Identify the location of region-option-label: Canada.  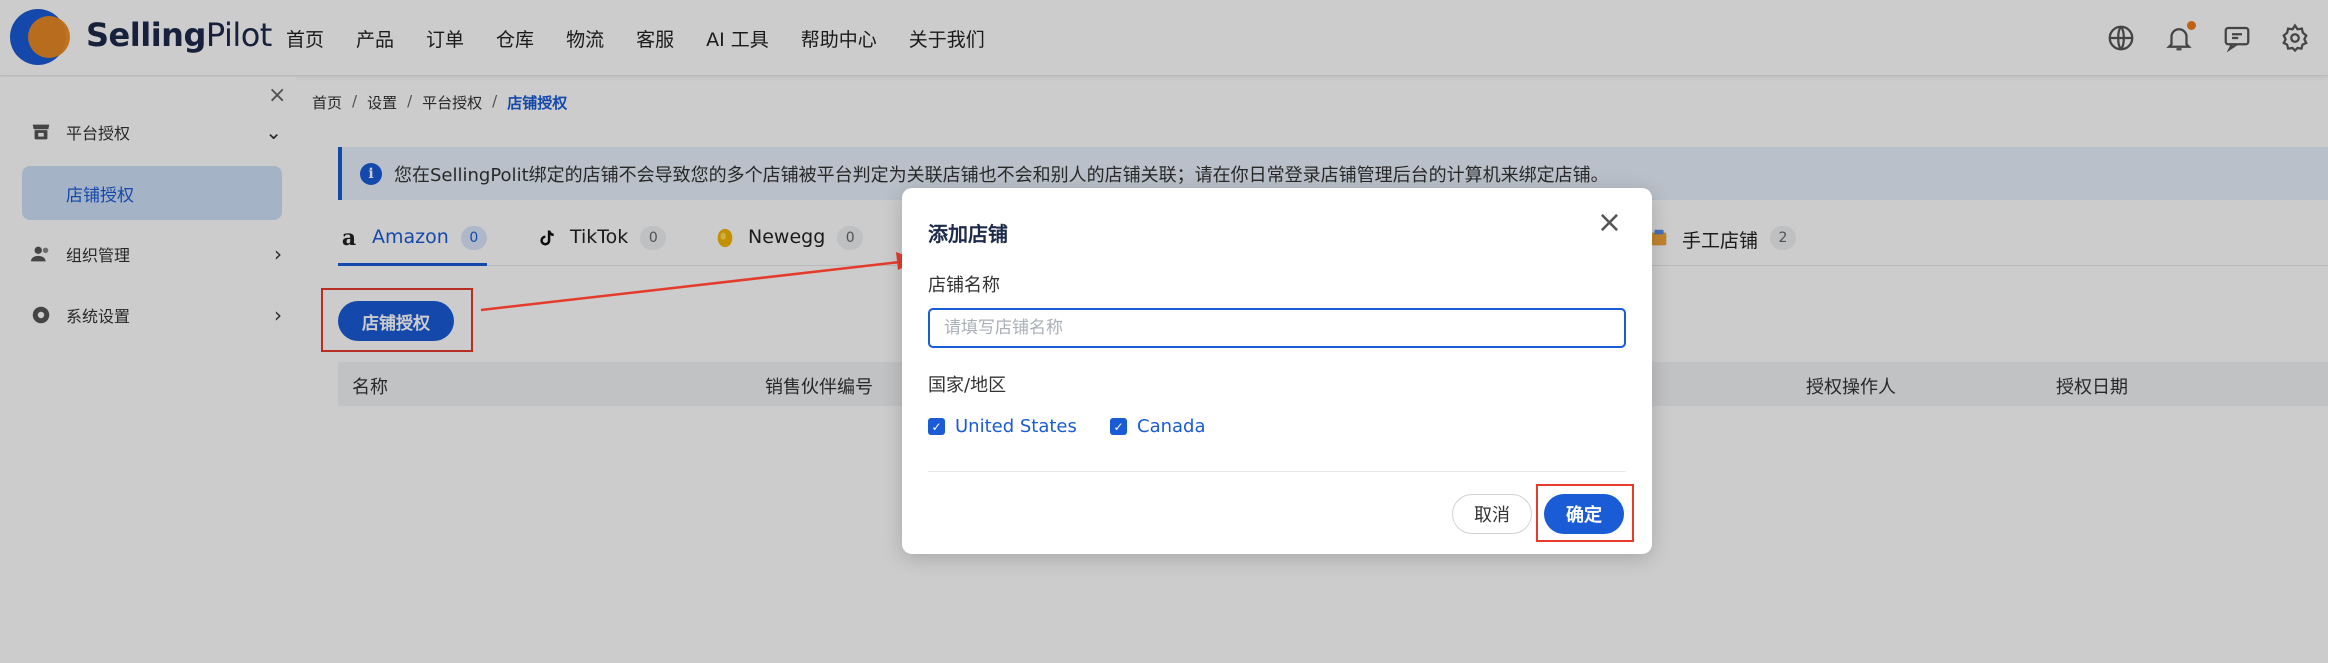
(1171, 426).